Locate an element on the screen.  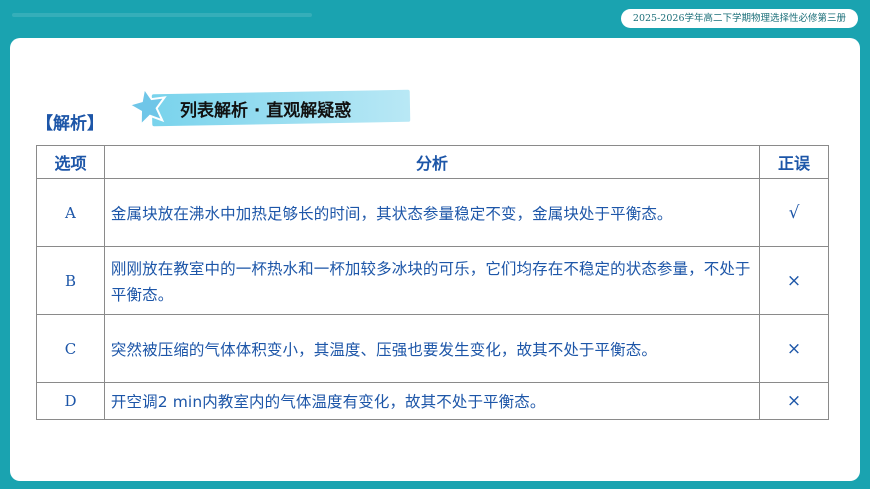
row-analysis: 金属块放在沸水中加热足够长的时间，其状态参量稳定不变，金属块处于平衡态。 is located at coordinates (432, 212).